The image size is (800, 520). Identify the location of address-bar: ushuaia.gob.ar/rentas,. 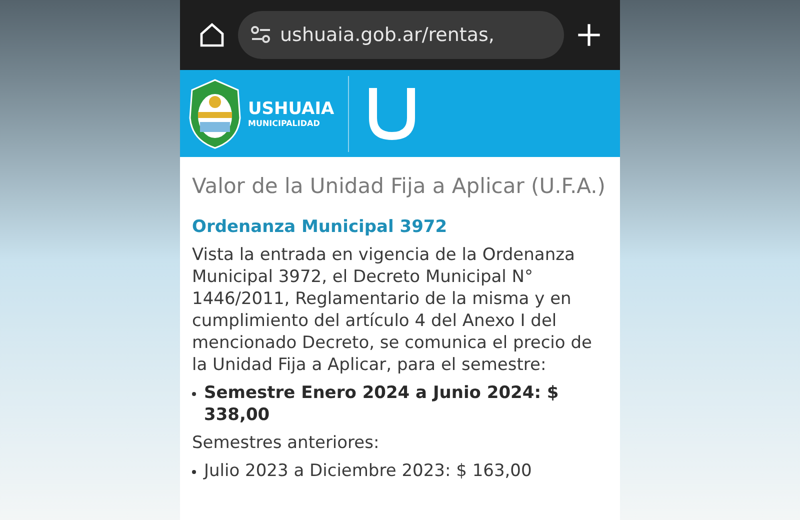
(401, 35).